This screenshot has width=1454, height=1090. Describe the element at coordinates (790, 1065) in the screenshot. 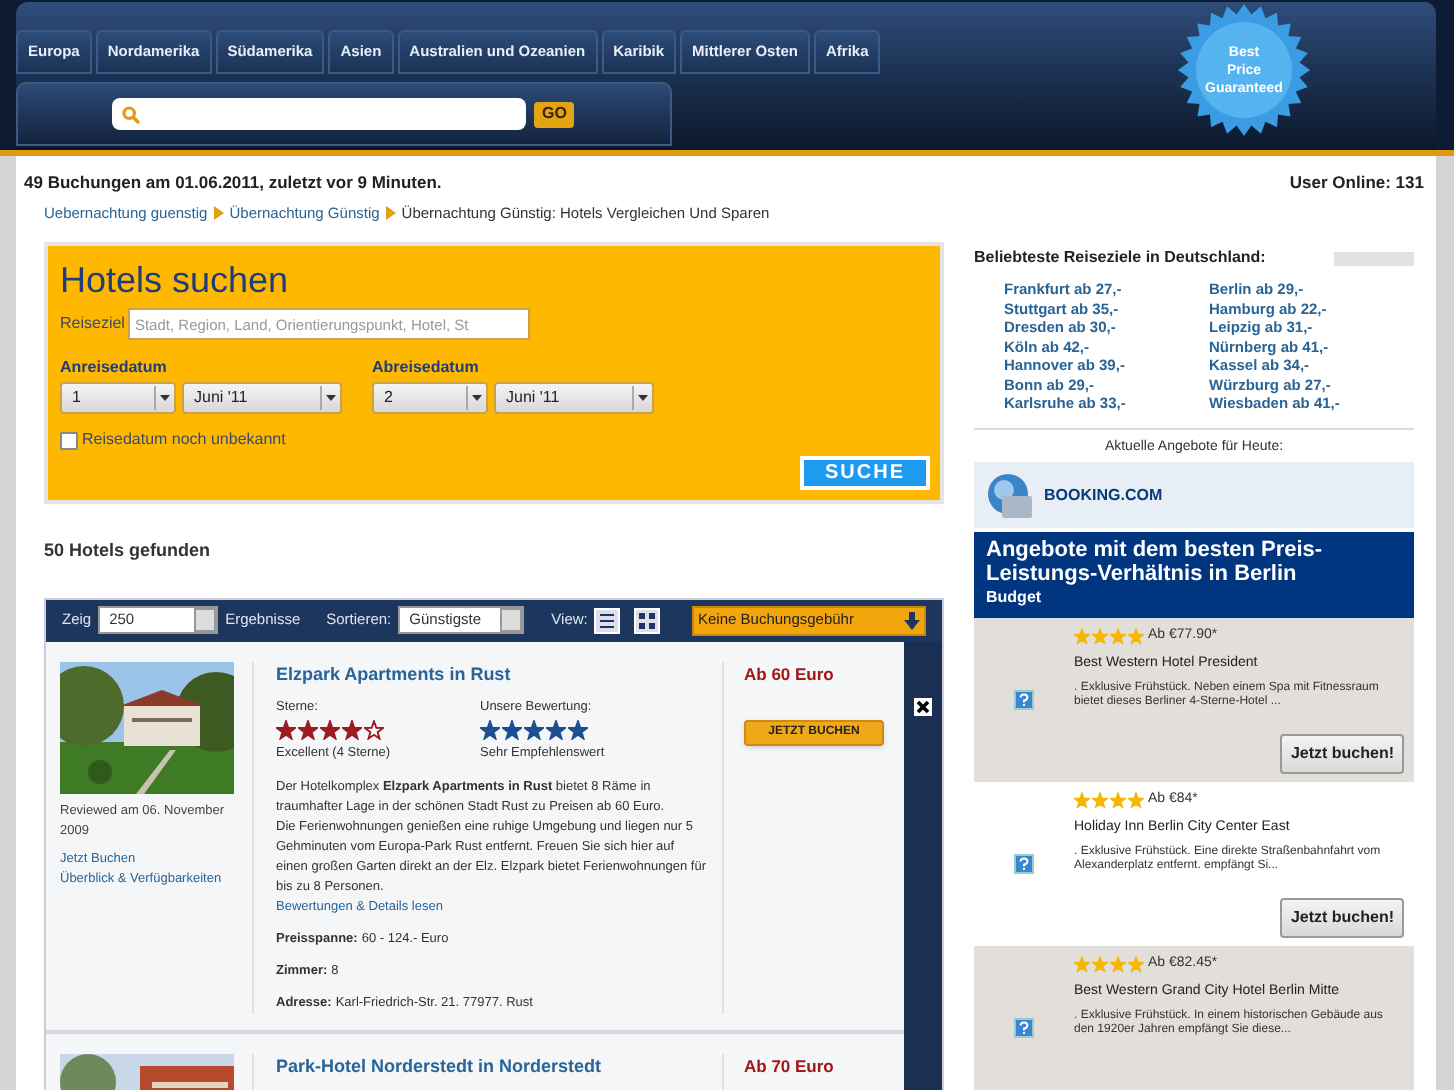

I see `hotel-price: Ab 70 Euro` at that location.